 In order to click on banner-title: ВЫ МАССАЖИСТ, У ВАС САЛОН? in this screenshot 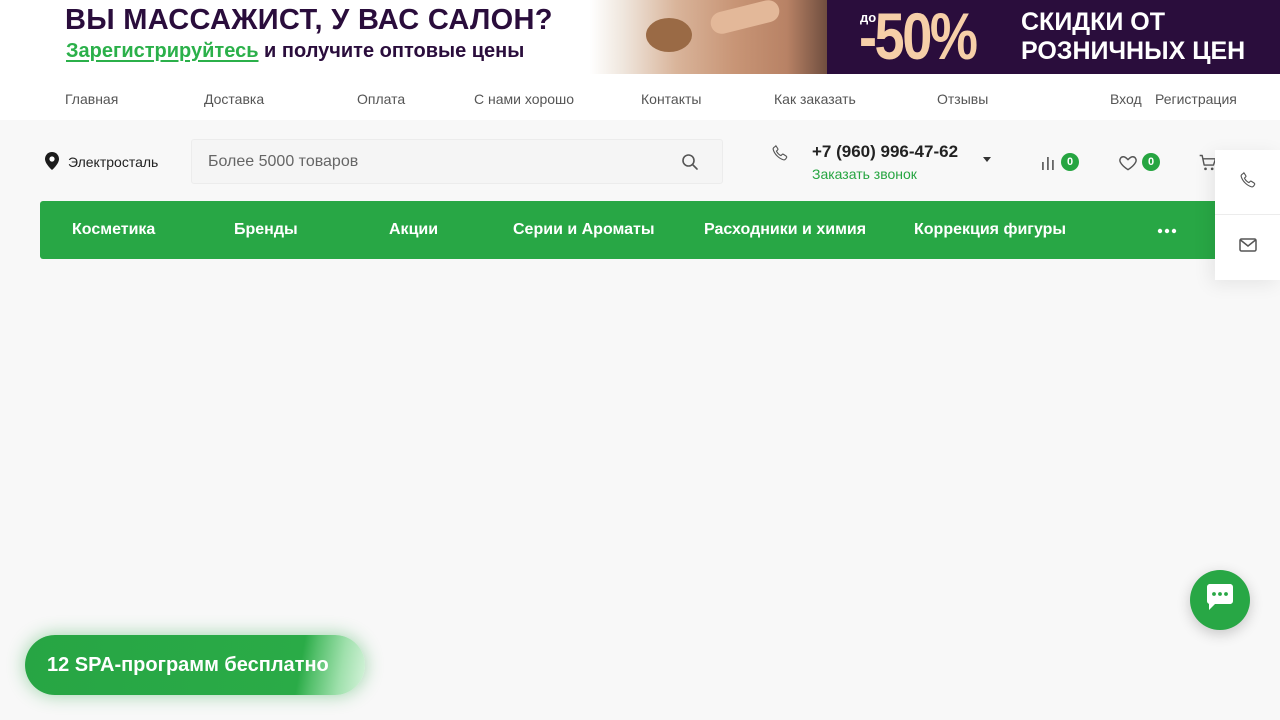, I will do `click(309, 20)`.